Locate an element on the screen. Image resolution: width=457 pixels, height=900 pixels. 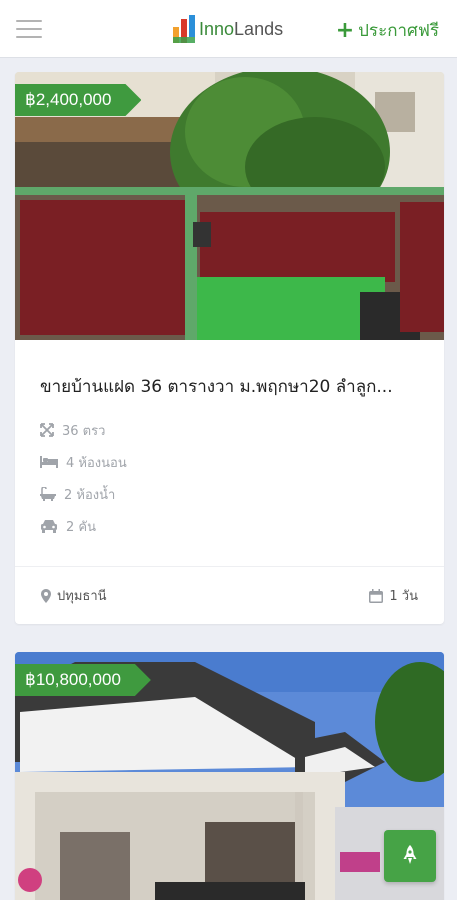
logo-icon is located at coordinates (184, 29).